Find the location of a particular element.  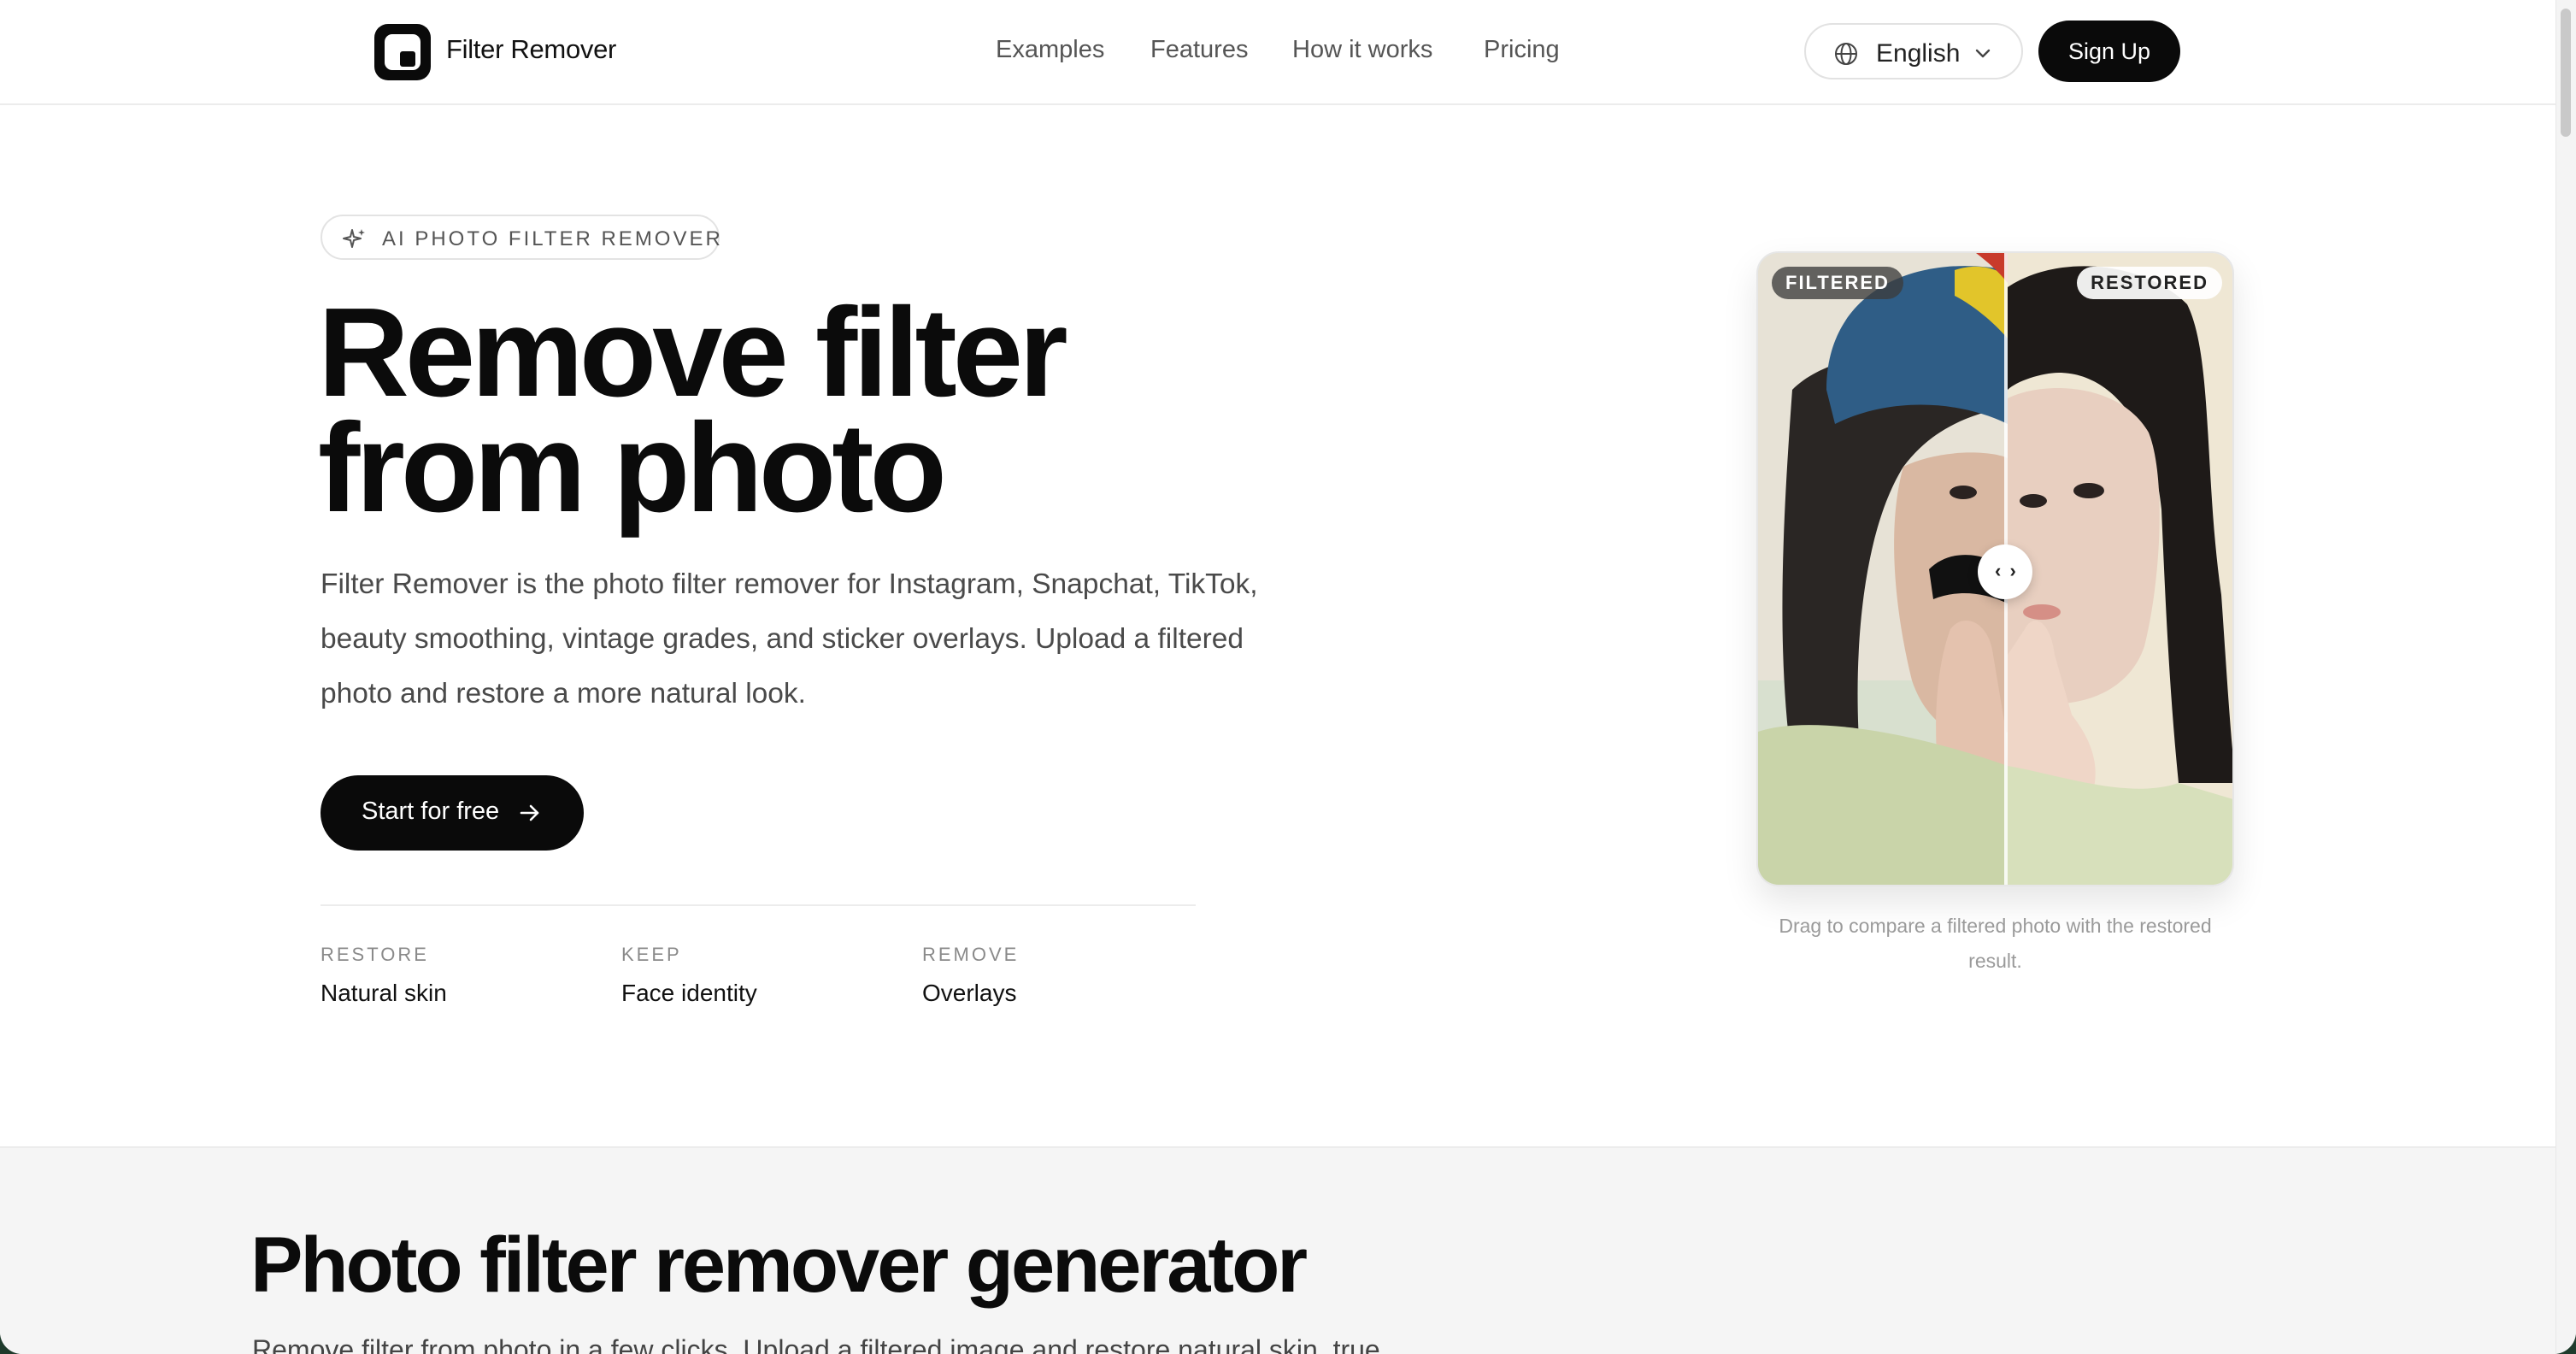

arrow-right-icon is located at coordinates (529, 812).